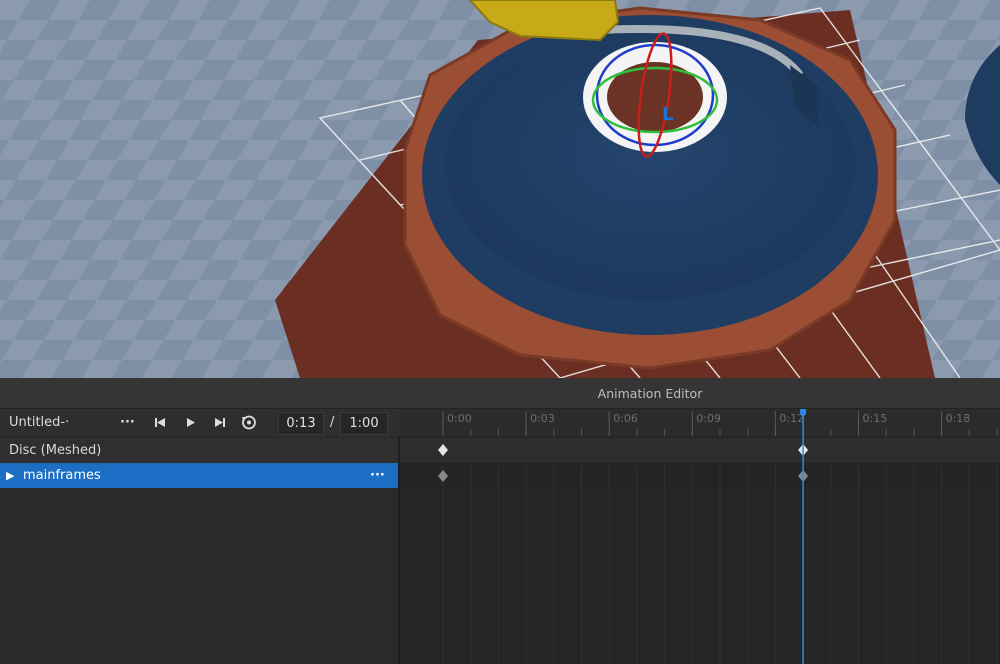 This screenshot has height=664, width=1000. Describe the element at coordinates (875, 418) in the screenshot. I see `tick-label: 0:15` at that location.